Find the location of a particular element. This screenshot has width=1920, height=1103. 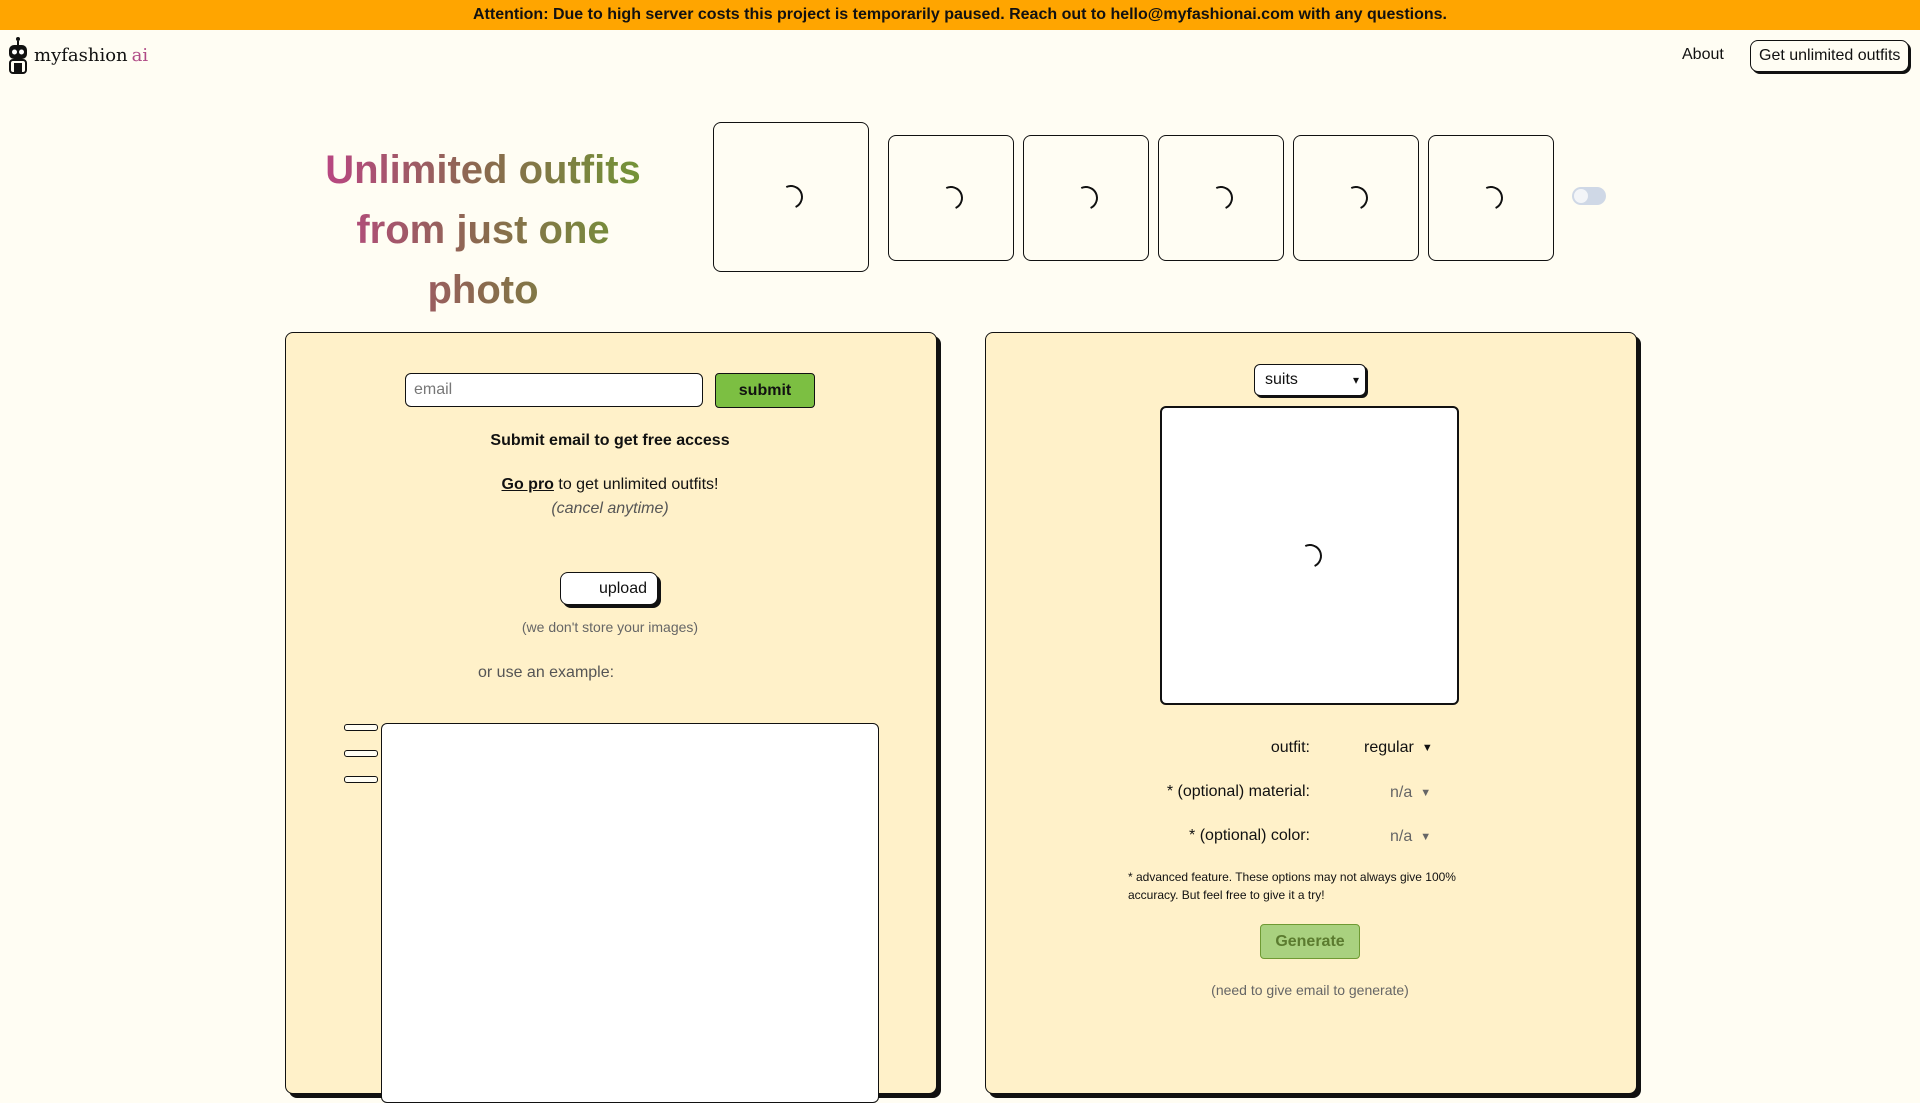

display-toggle is located at coordinates (1589, 196).